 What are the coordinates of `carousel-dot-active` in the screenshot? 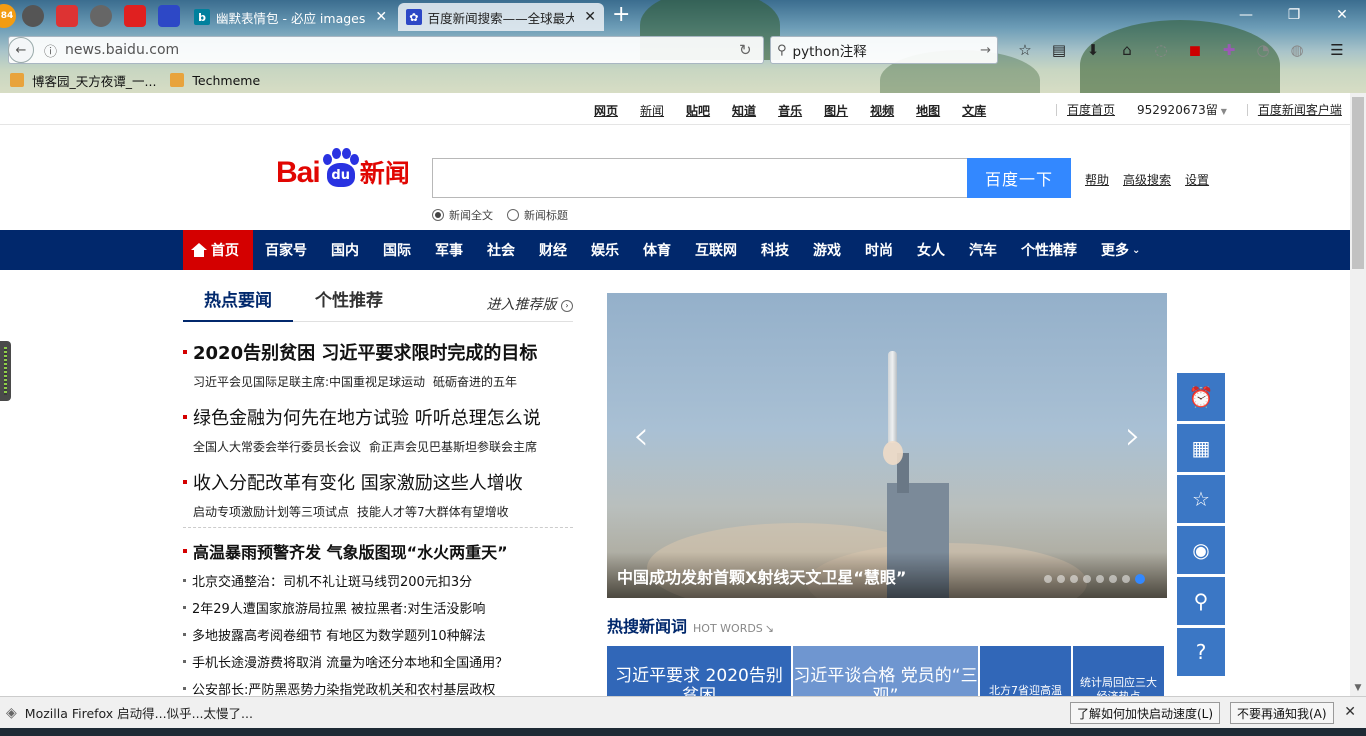 It's located at (1140, 579).